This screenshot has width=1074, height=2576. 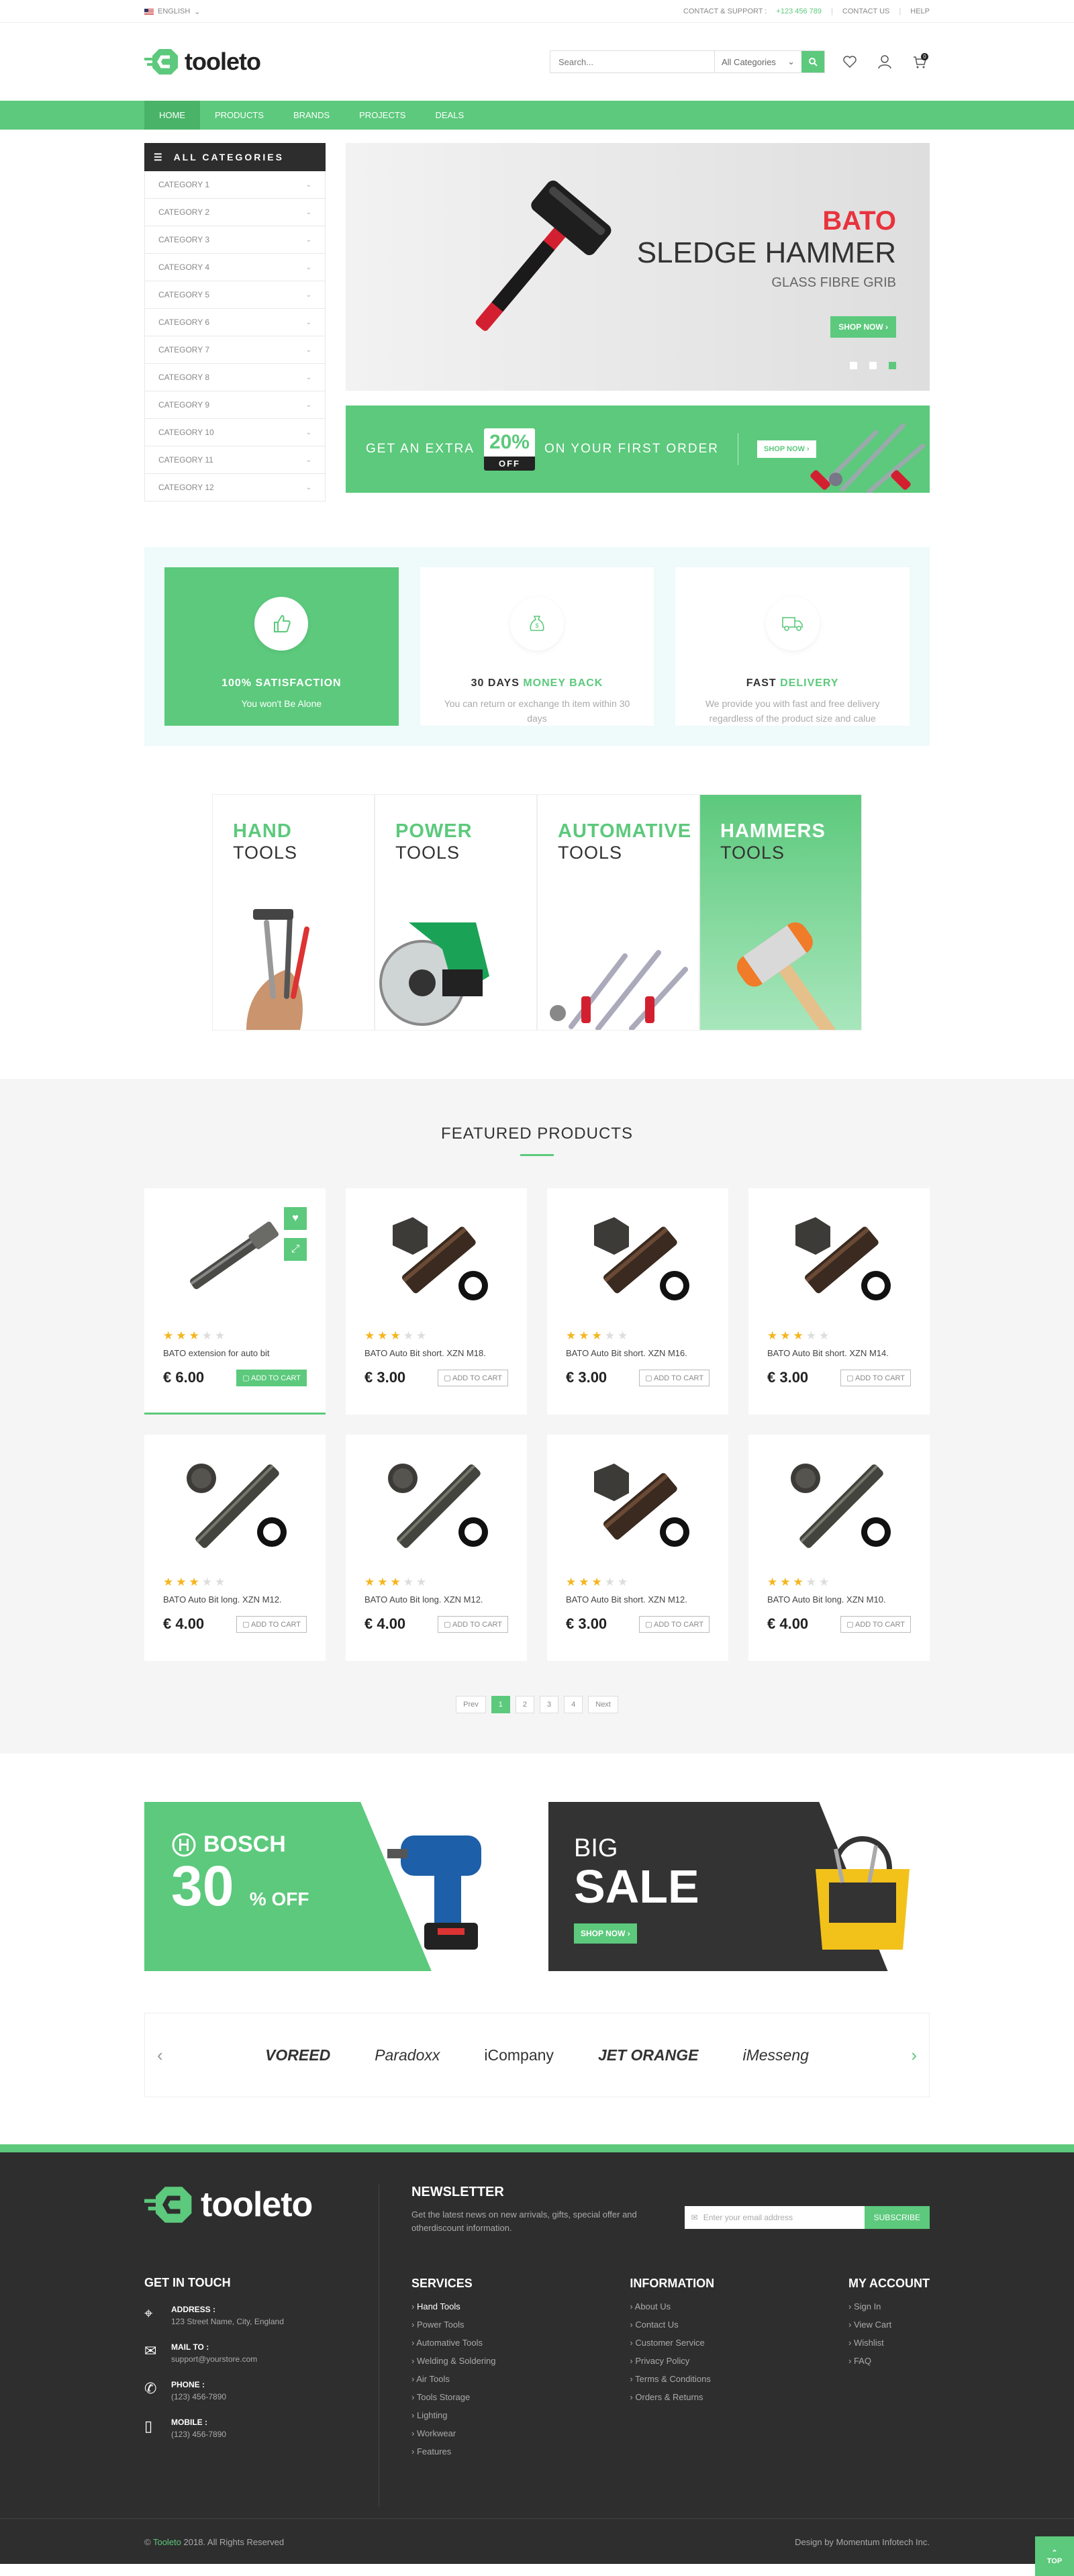 What do you see at coordinates (672, 2306) in the screenshot?
I see `footer-link: About Us` at bounding box center [672, 2306].